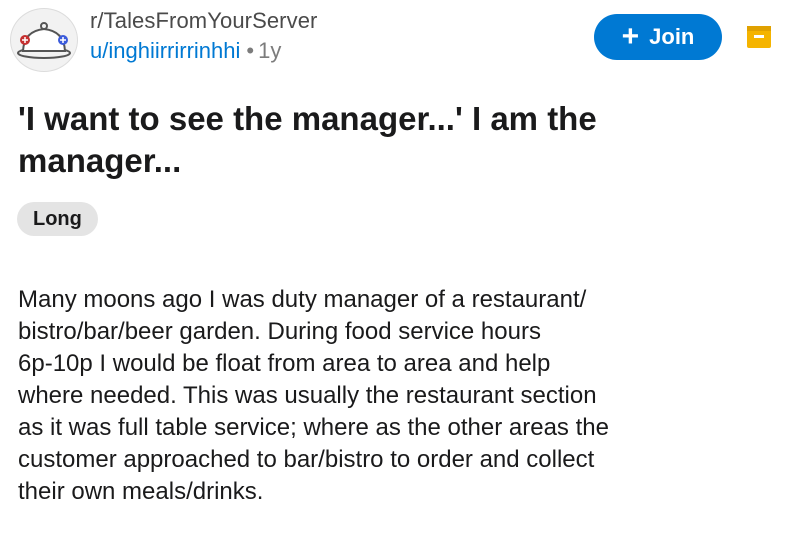  Describe the element at coordinates (630, 36) in the screenshot. I see `plus-icon: +` at that location.